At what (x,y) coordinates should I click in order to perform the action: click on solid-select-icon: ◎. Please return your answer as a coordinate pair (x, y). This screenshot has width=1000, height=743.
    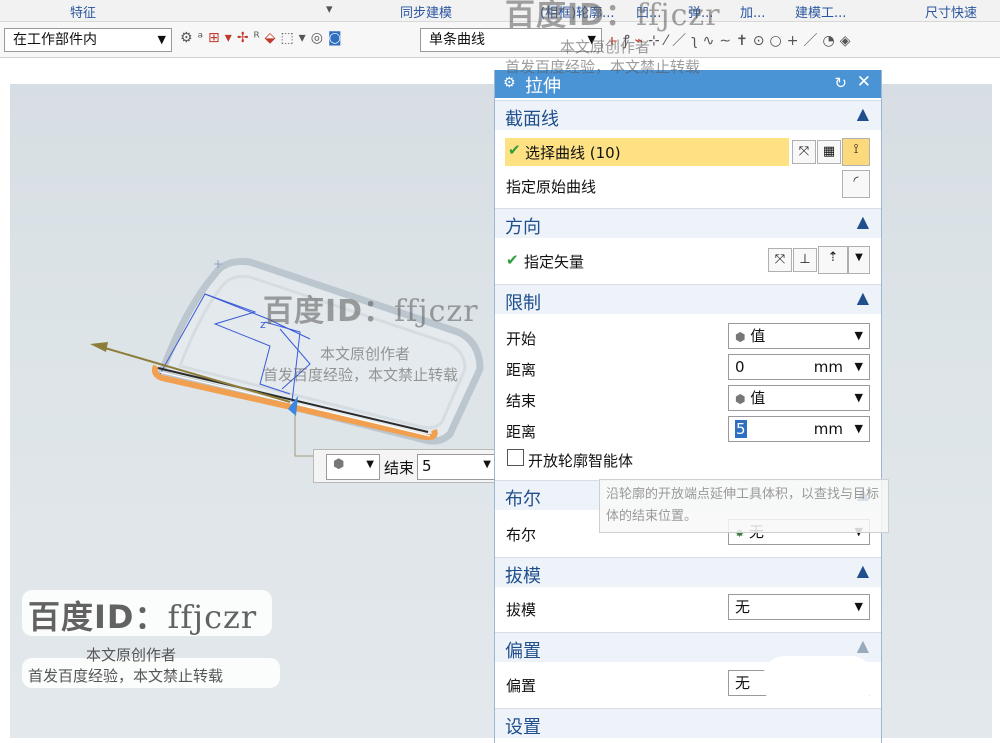
    Looking at the image, I should click on (319, 38).